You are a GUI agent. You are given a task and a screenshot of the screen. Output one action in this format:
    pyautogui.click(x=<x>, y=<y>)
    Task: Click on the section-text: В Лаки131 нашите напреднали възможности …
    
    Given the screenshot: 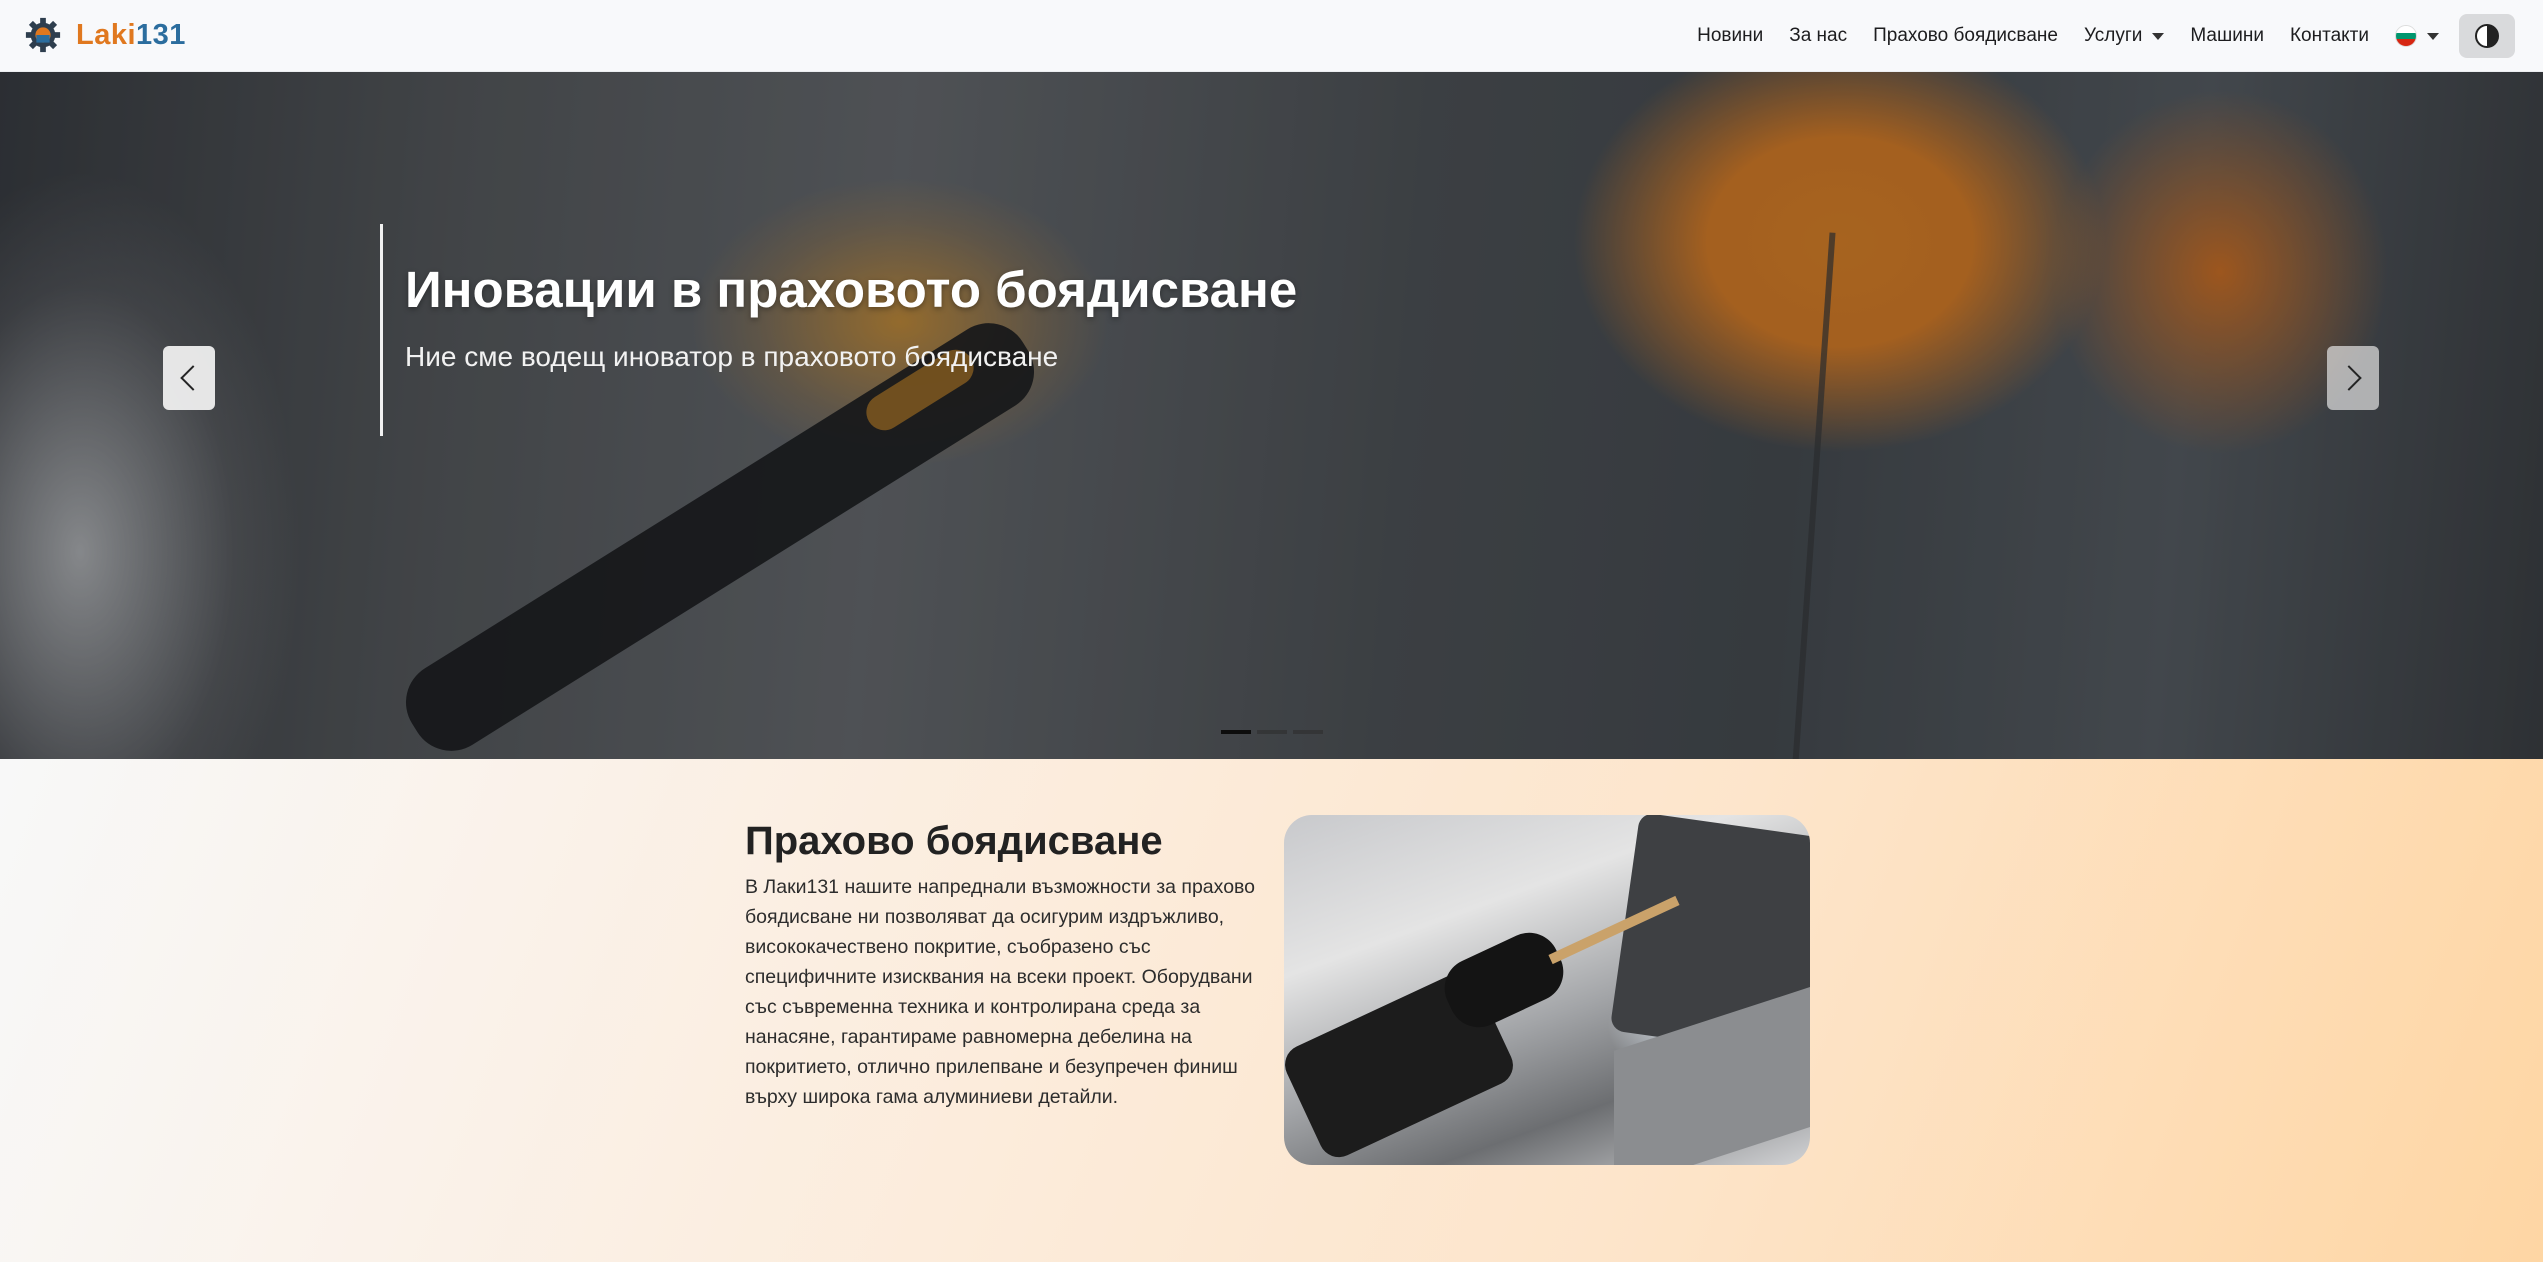 What is the action you would take?
    pyautogui.click(x=1000, y=992)
    